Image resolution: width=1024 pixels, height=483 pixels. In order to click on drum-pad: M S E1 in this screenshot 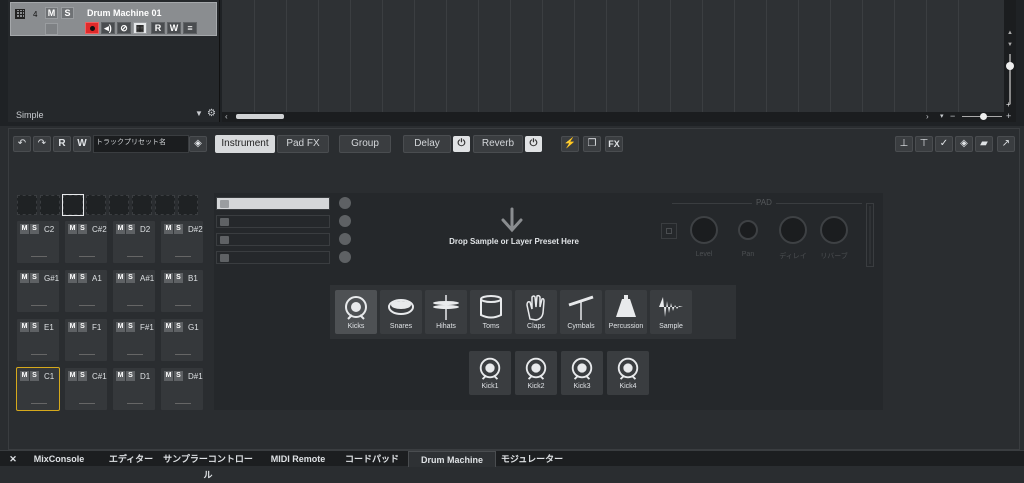, I will do `click(38, 340)`.